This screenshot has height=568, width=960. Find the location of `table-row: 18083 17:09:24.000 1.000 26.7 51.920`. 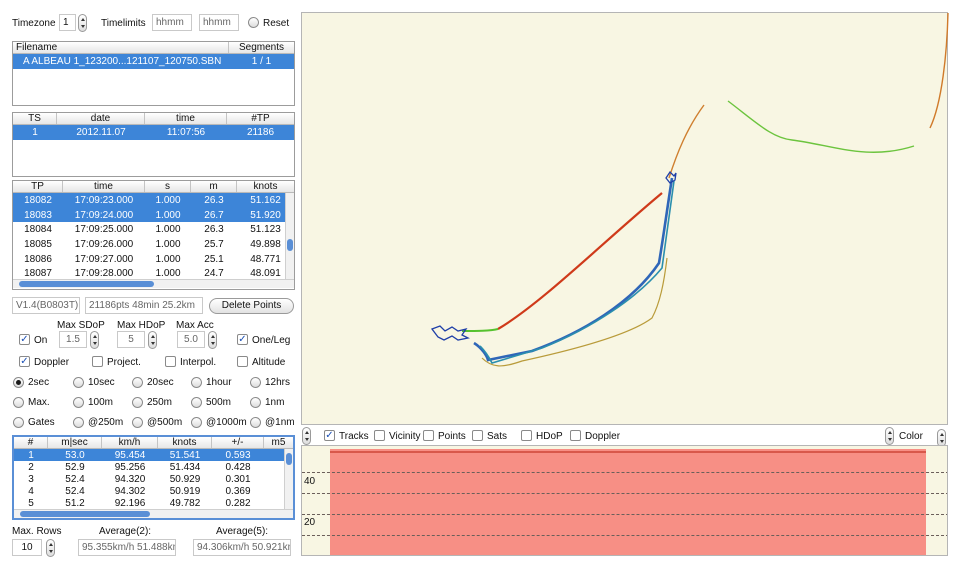

table-row: 18083 17:09:24.000 1.000 26.7 51.920 is located at coordinates (153, 215).